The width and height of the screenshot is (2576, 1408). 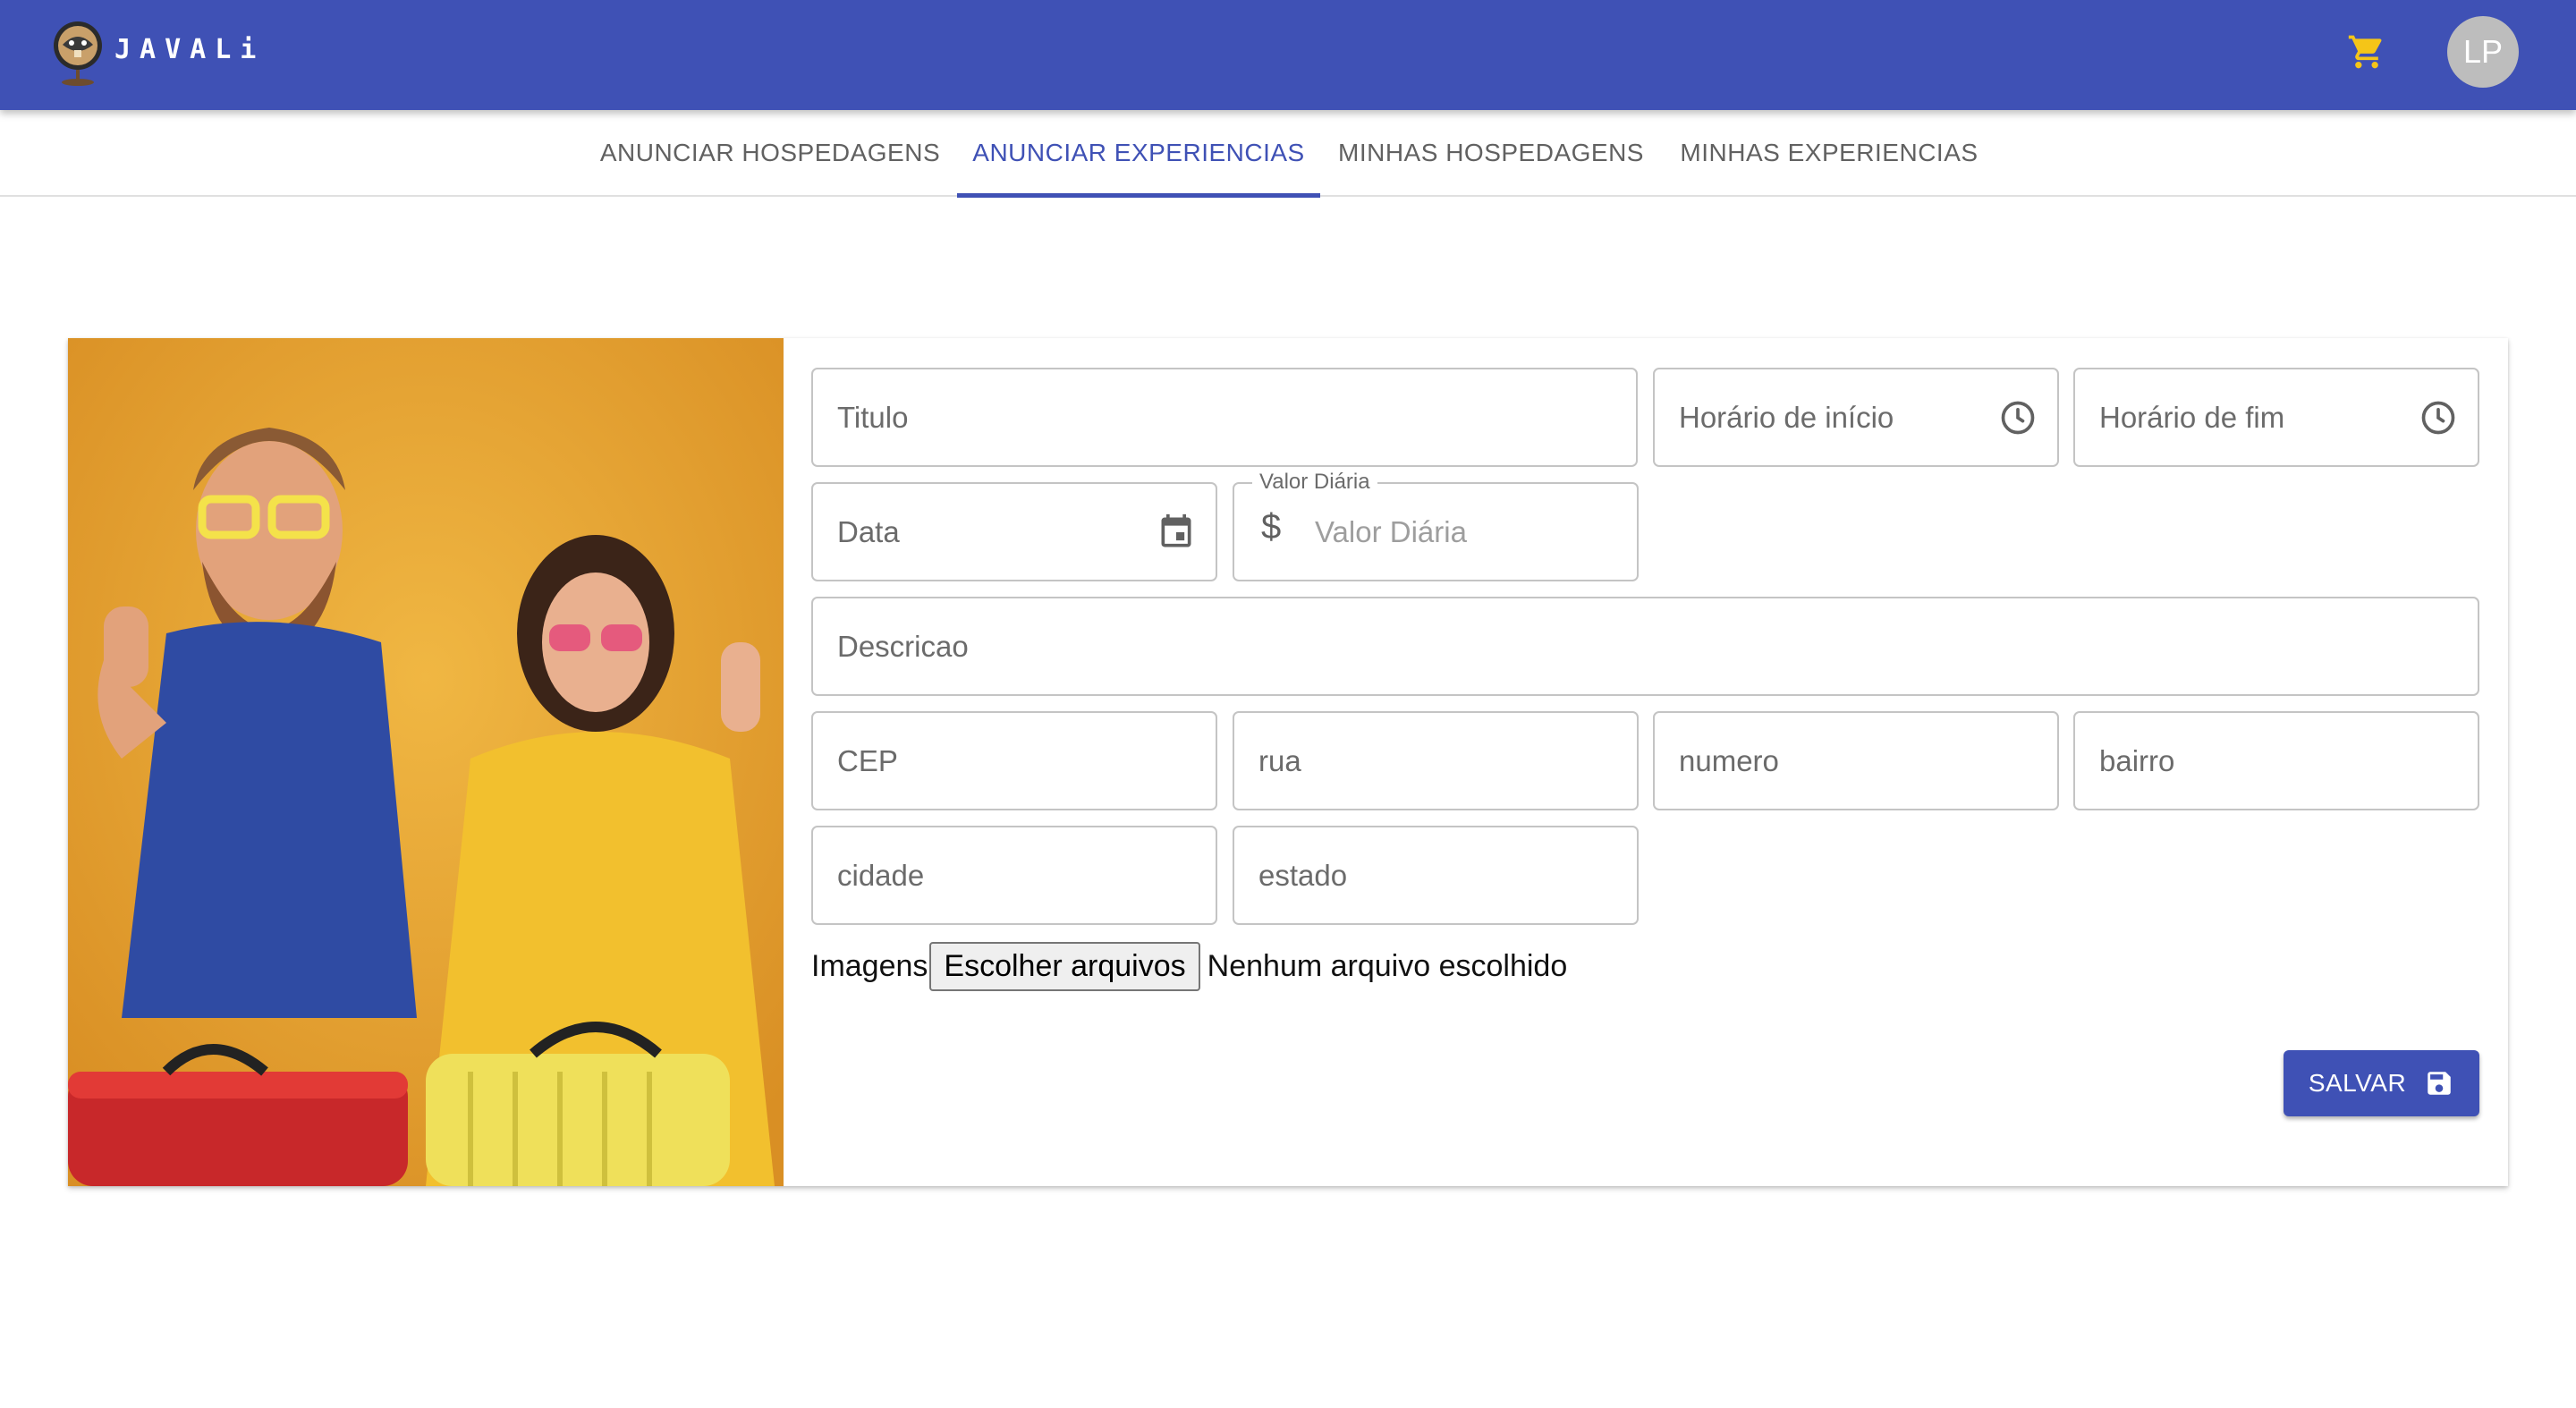 I want to click on titulo-field: Titulo, so click(x=1224, y=417).